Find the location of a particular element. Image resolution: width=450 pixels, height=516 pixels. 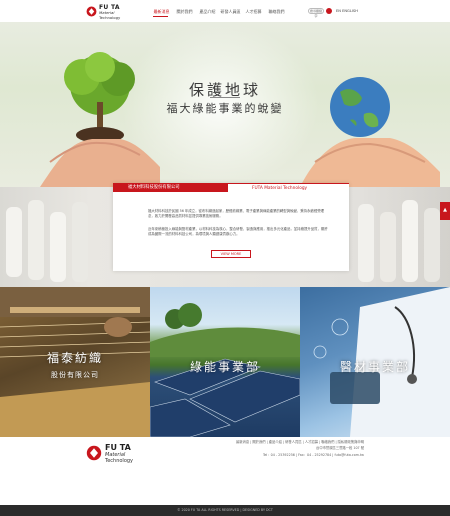

hero-divider is located at coordinates (225, 97).